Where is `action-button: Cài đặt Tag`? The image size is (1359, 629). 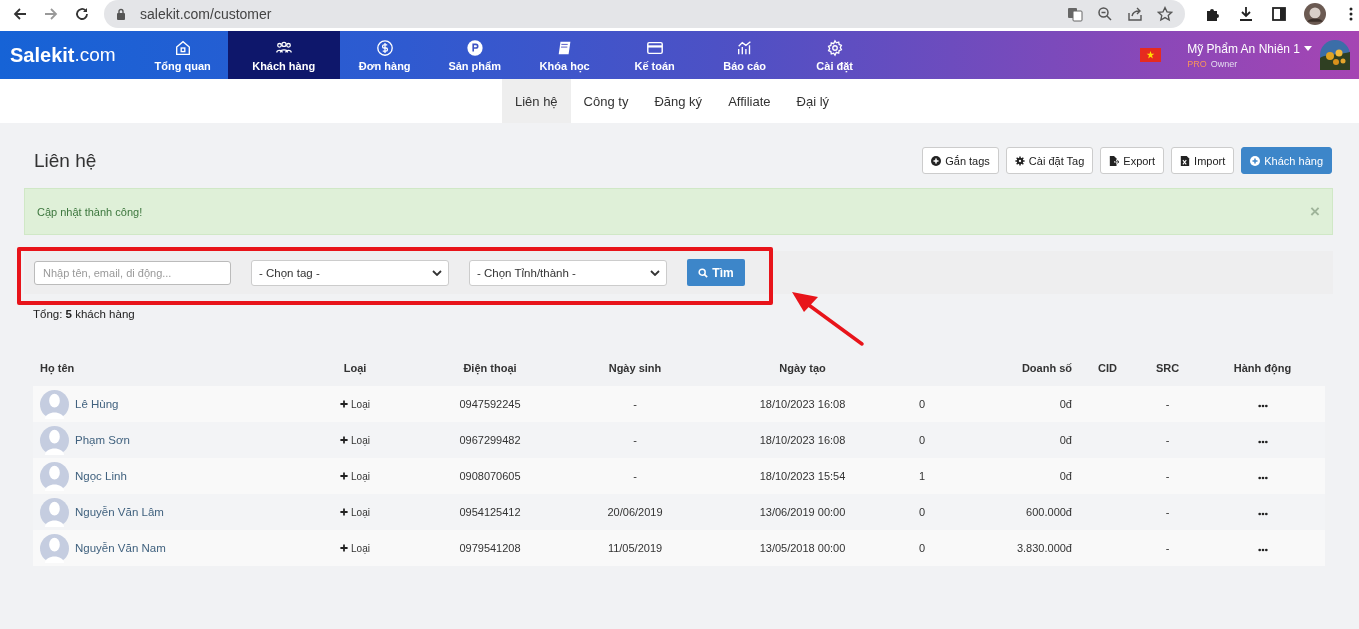
action-button: Cài đặt Tag is located at coordinates (1049, 160).